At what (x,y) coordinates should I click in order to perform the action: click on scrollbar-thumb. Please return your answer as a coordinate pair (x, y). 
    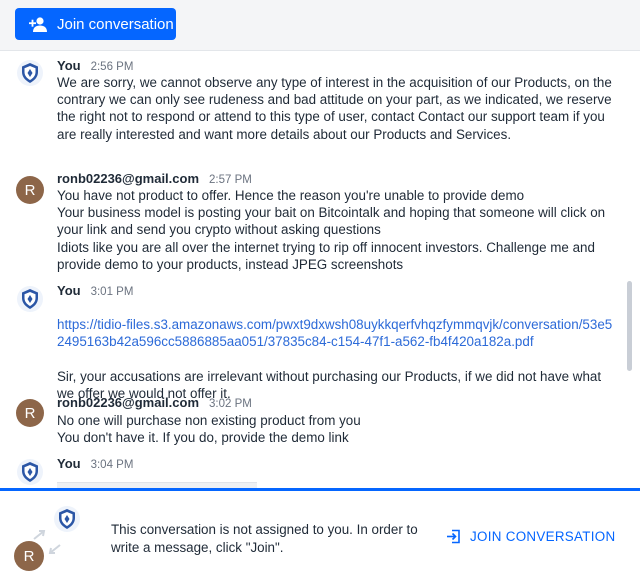
    Looking at the image, I should click on (629, 326).